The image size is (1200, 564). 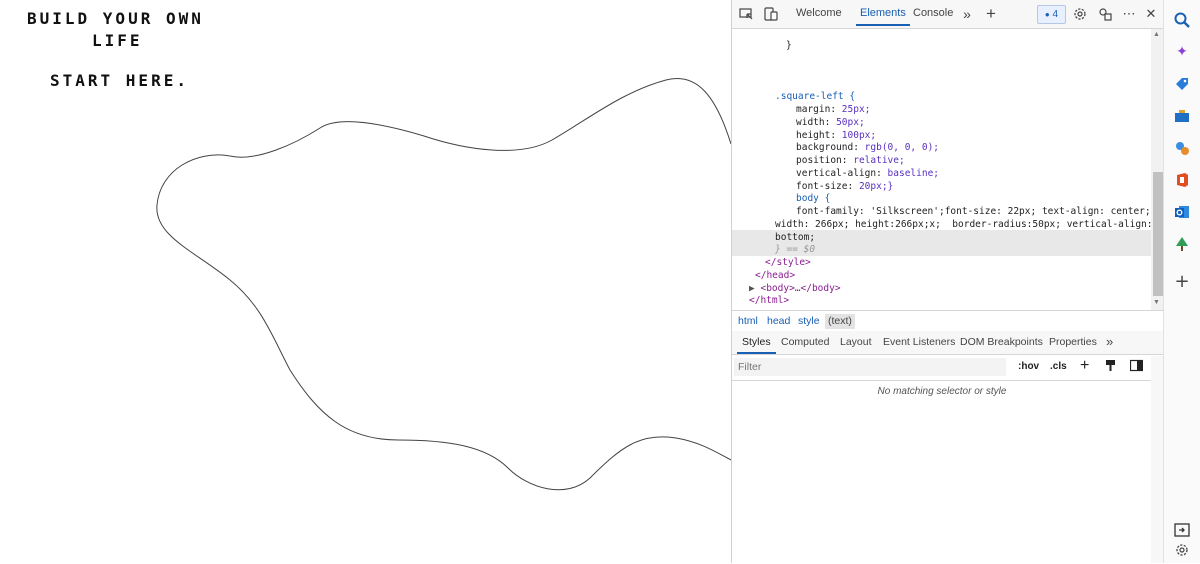 What do you see at coordinates (948, 321) in the screenshot?
I see `breadcrumb: html head style (text)` at bounding box center [948, 321].